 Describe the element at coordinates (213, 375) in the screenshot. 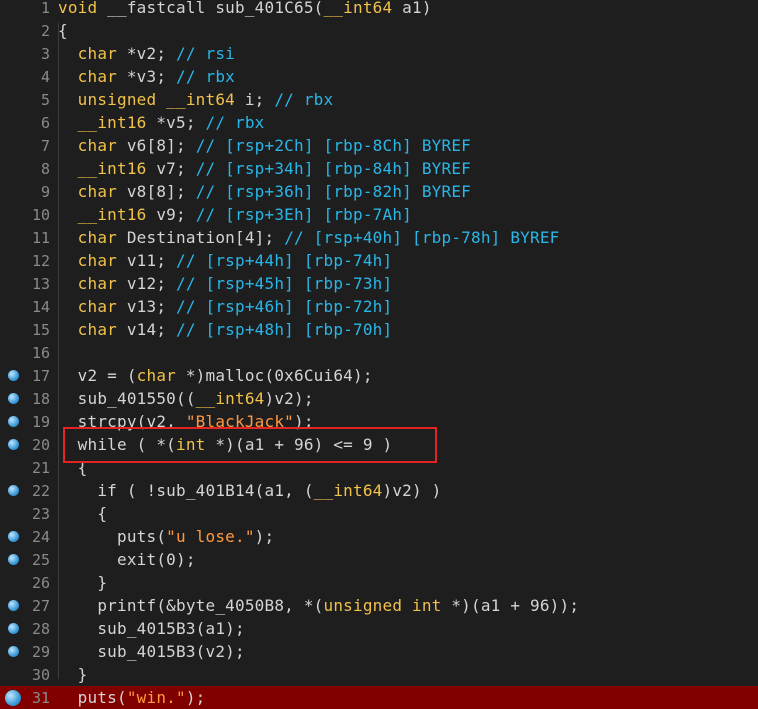

I see `code-text: v2 = (char *)malloc(0x6Cui64);` at that location.